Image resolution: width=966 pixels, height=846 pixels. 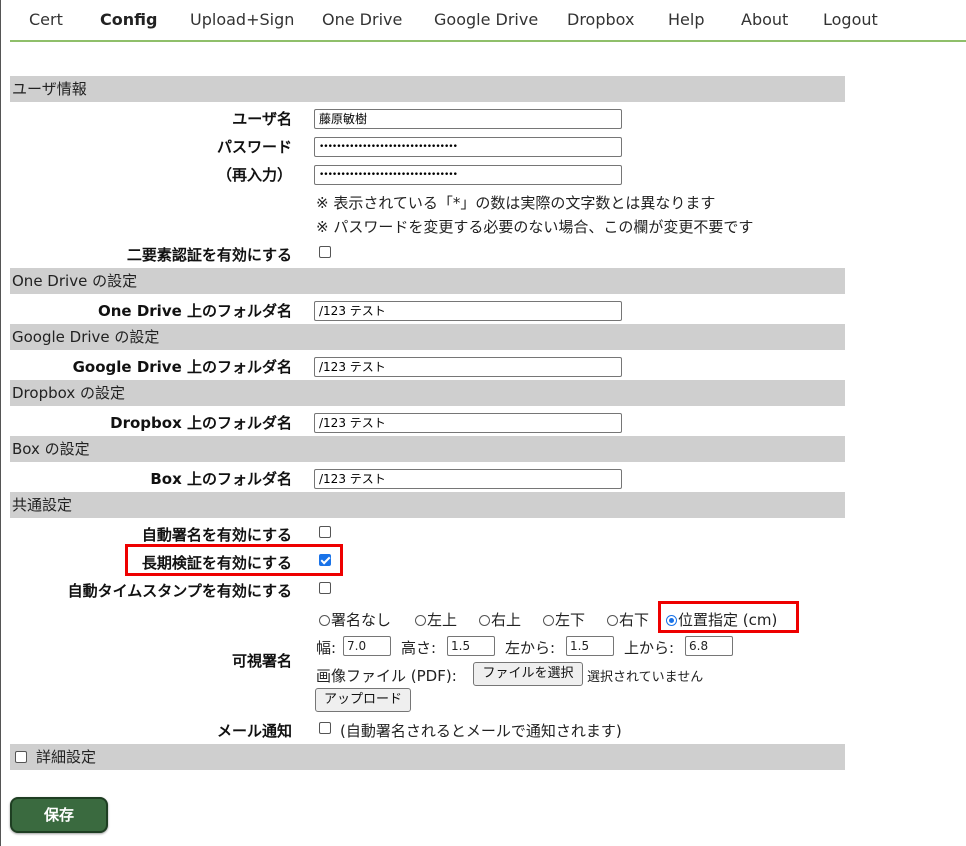 I want to click on two-factor-checkbox, so click(x=325, y=252).